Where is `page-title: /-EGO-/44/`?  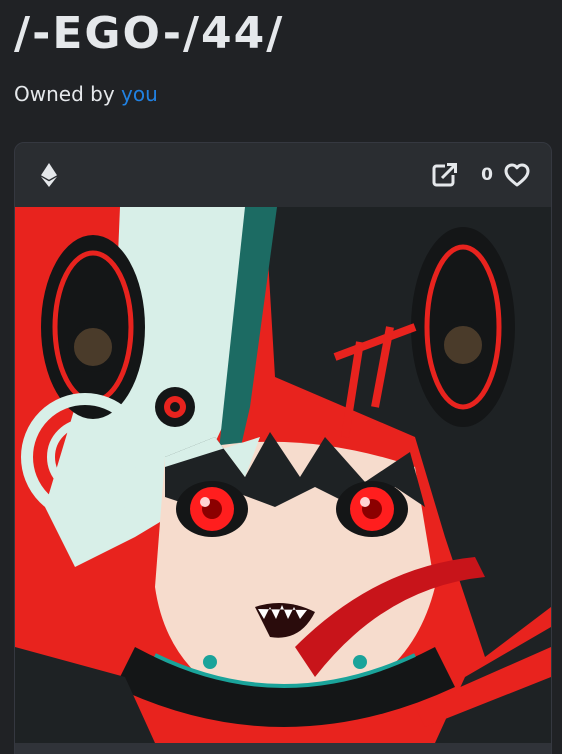 page-title: /-EGO-/44/ is located at coordinates (149, 33).